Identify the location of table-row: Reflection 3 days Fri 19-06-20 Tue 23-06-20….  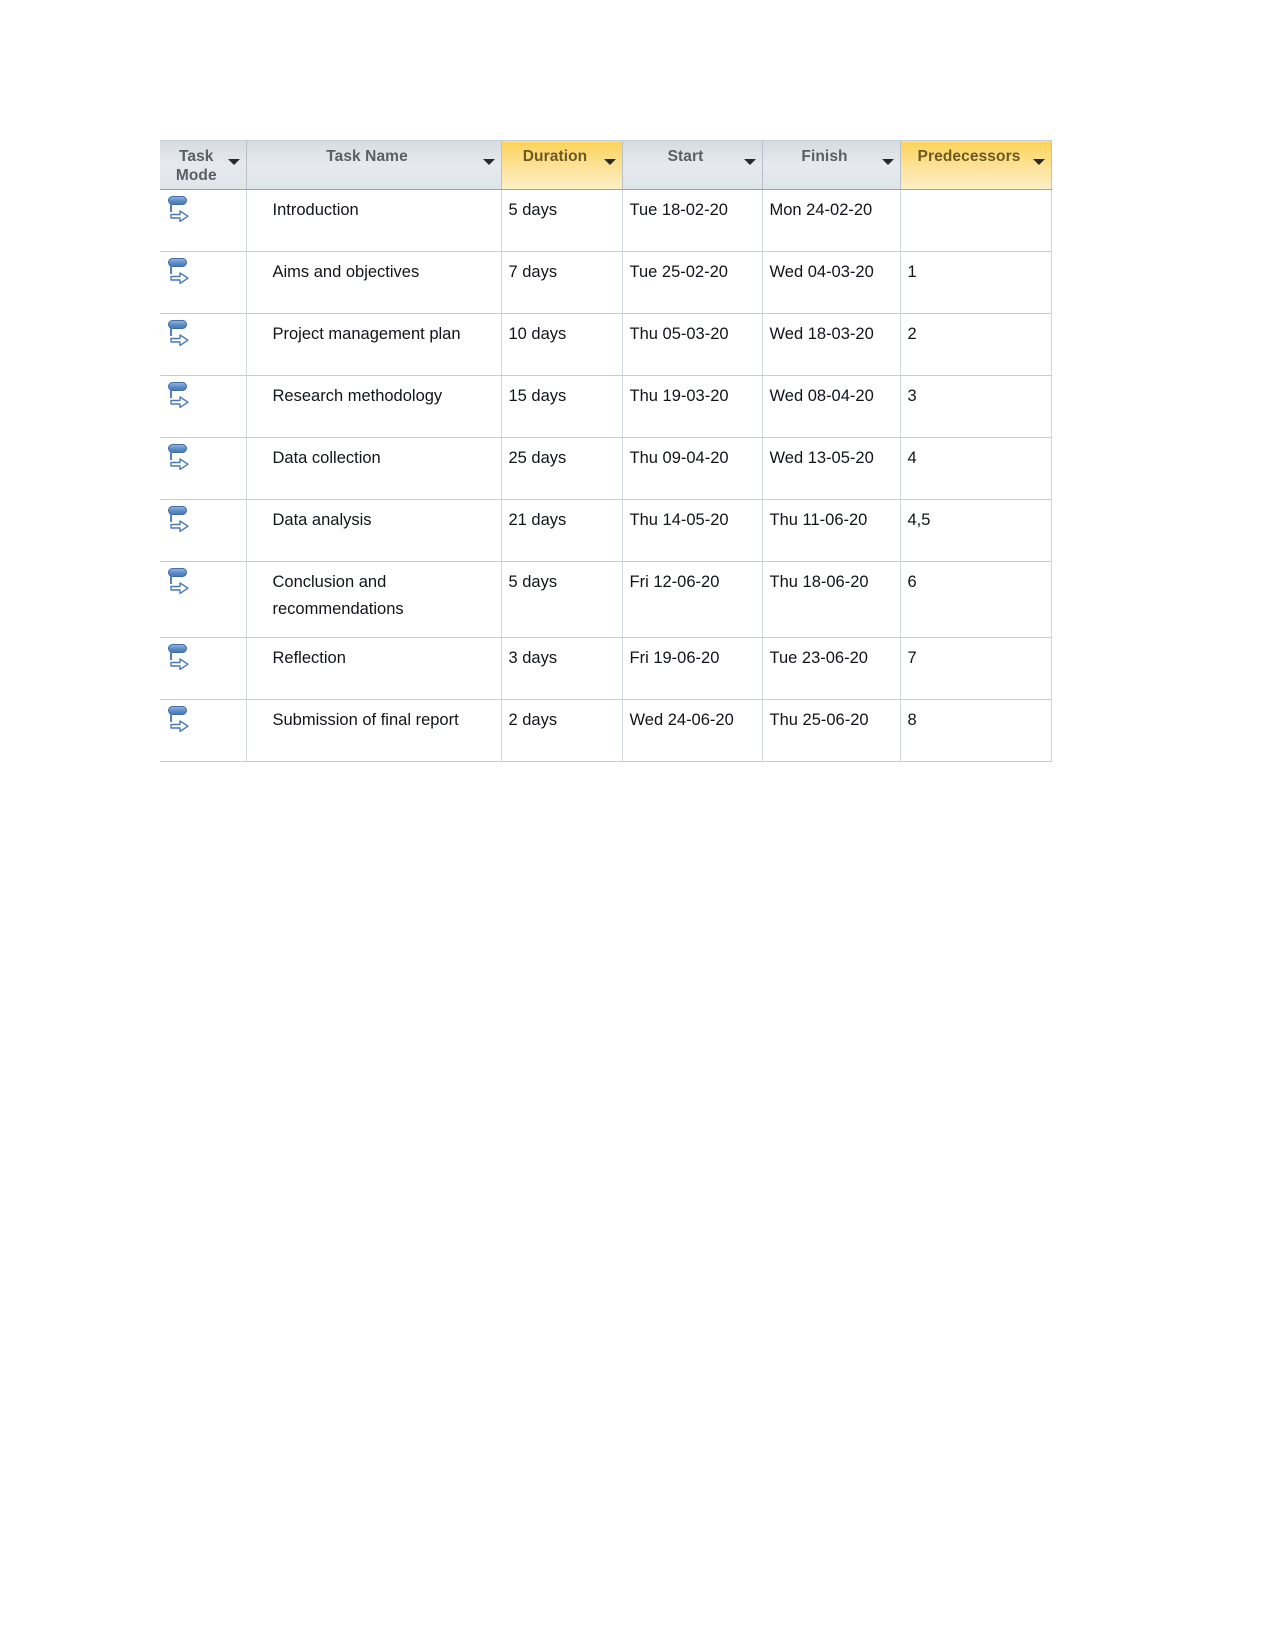
(606, 668).